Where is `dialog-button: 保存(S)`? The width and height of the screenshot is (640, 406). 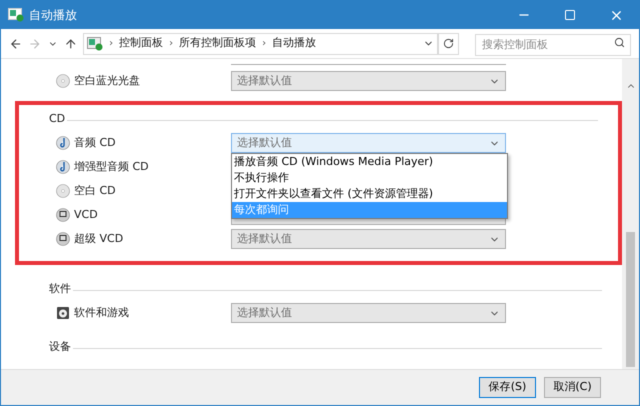
dialog-button: 保存(S) is located at coordinates (507, 387).